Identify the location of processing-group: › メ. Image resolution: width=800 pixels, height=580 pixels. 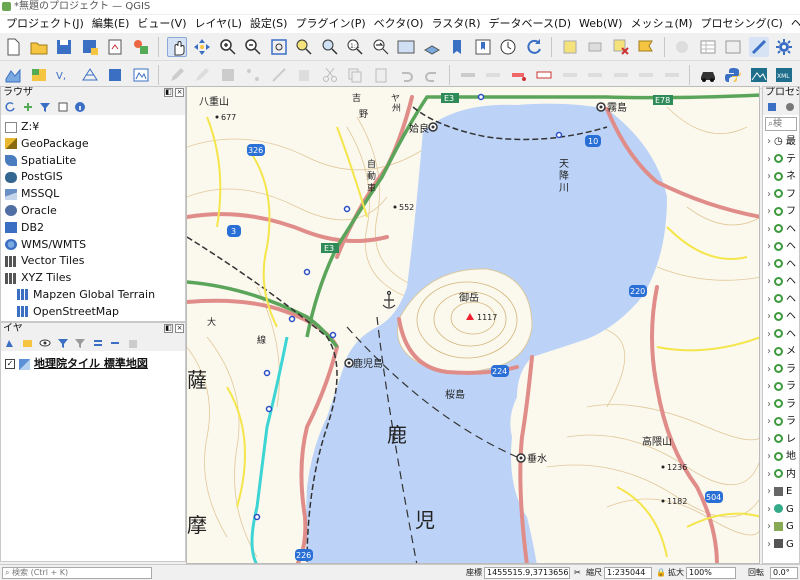
(781, 352).